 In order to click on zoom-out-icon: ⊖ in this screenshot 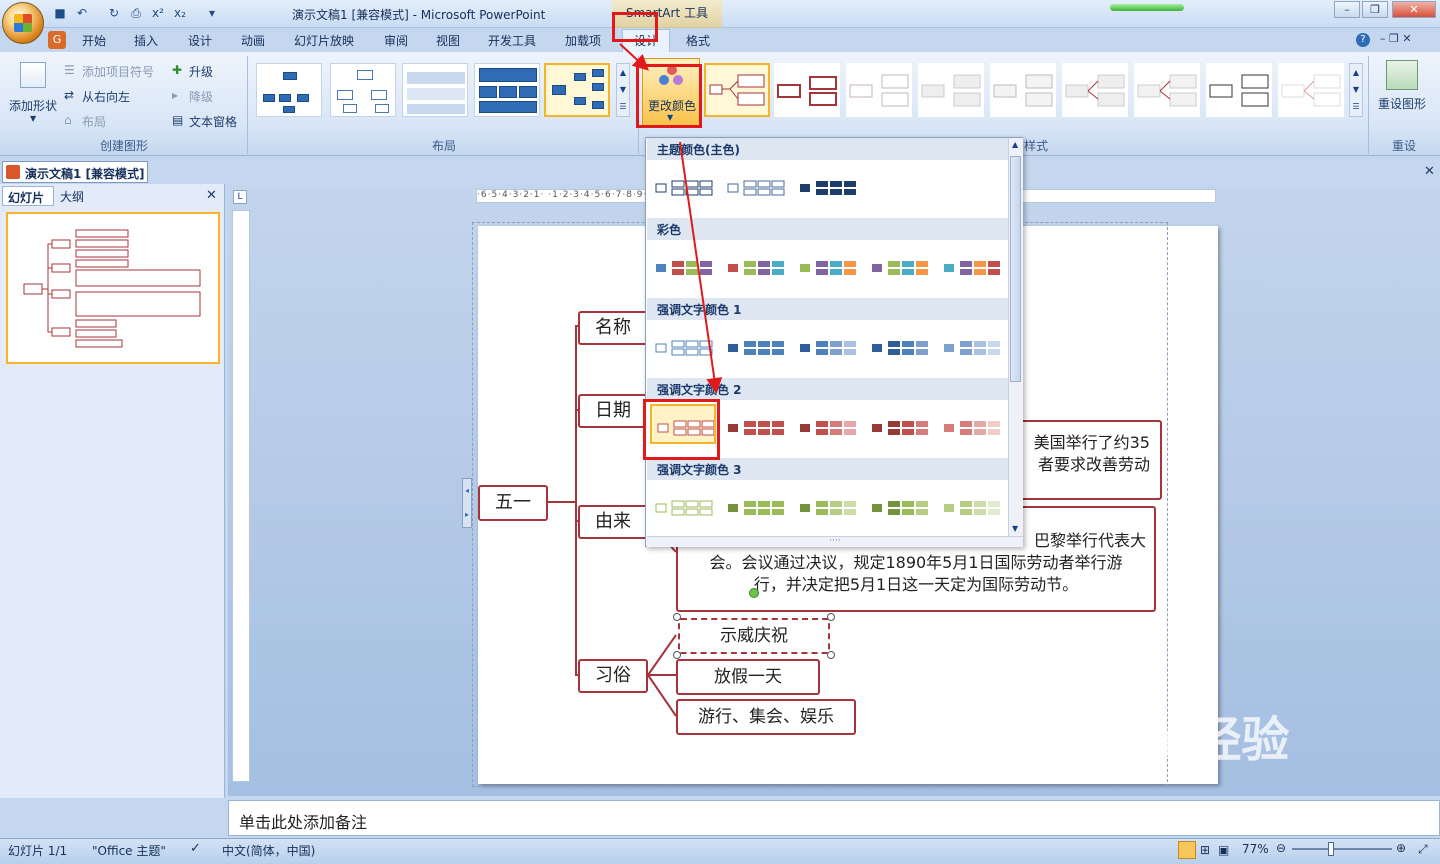, I will do `click(1281, 848)`.